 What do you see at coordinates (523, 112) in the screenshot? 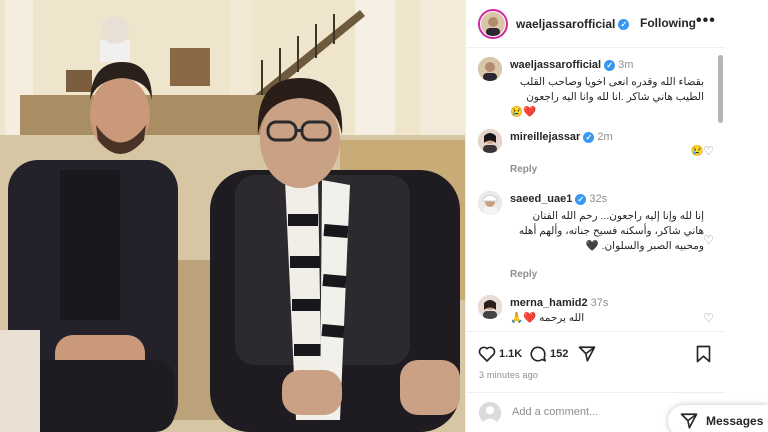
I see `comment-emoji: 😢❤️` at bounding box center [523, 112].